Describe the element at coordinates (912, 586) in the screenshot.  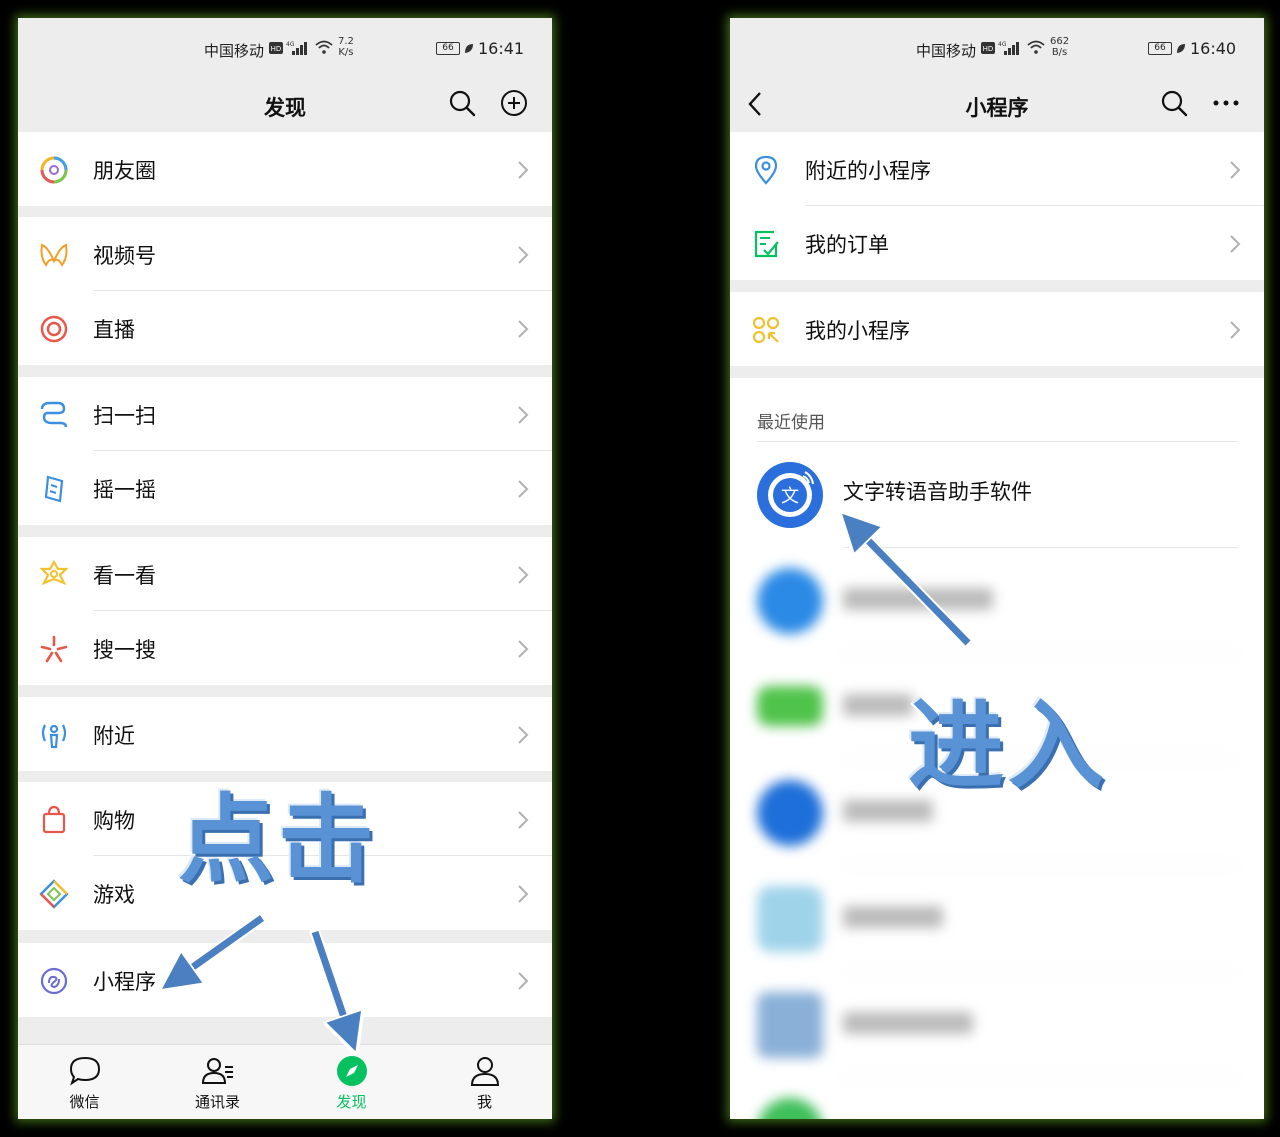
I see `arrow-to-tts-app` at that location.